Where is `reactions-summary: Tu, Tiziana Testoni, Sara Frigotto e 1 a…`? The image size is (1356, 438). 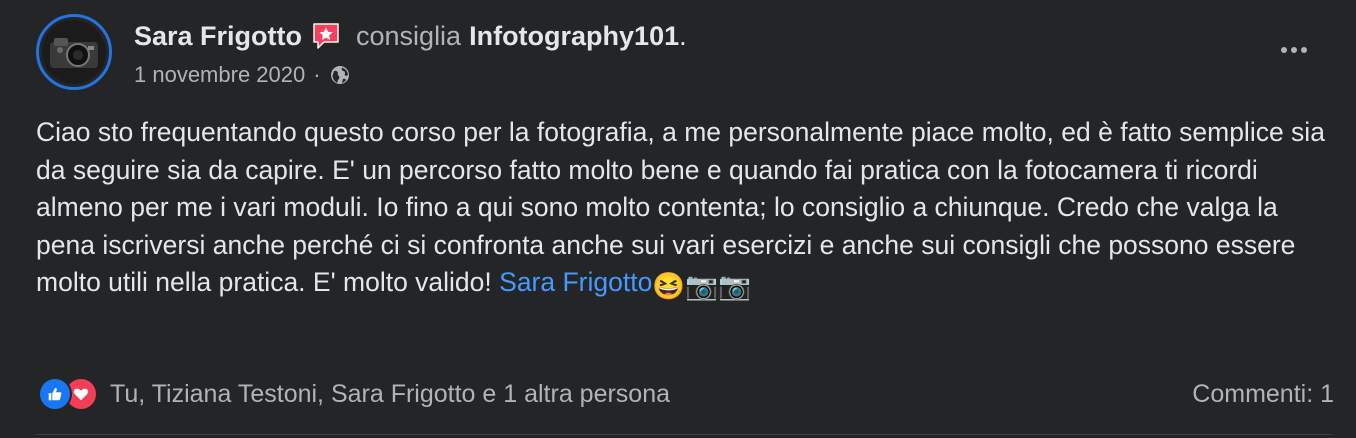
reactions-summary: Tu, Tiziana Testoni, Sara Frigotto e 1 a… is located at coordinates (651, 394).